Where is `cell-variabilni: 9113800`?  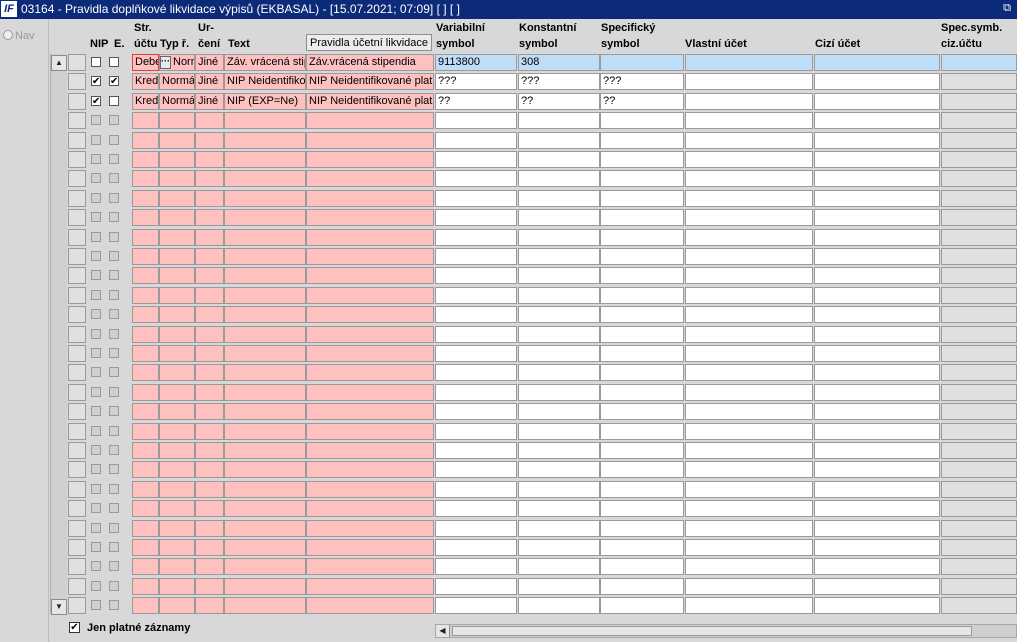
cell-variabilni: 9113800 is located at coordinates (476, 62).